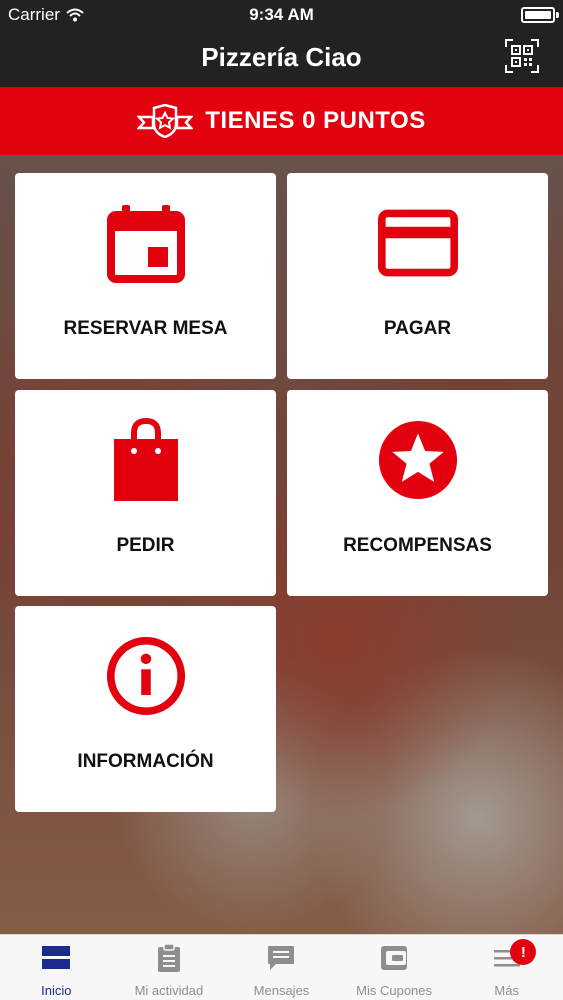 The height and width of the screenshot is (1000, 563). Describe the element at coordinates (417, 545) in the screenshot. I see `rewards-label: RECOMPENSAS` at that location.